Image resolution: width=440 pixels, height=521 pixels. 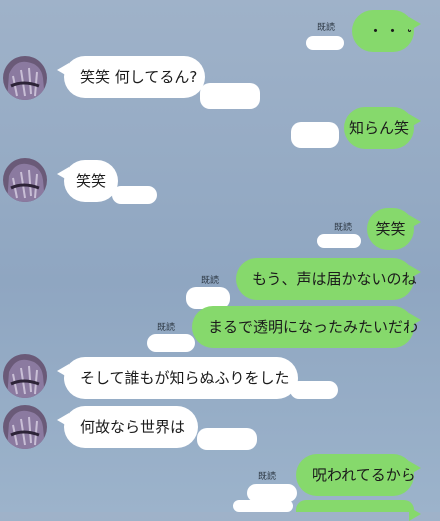 I want to click on message-bubble-in: そして誰もが知らぬふりをした, so click(x=177, y=378).